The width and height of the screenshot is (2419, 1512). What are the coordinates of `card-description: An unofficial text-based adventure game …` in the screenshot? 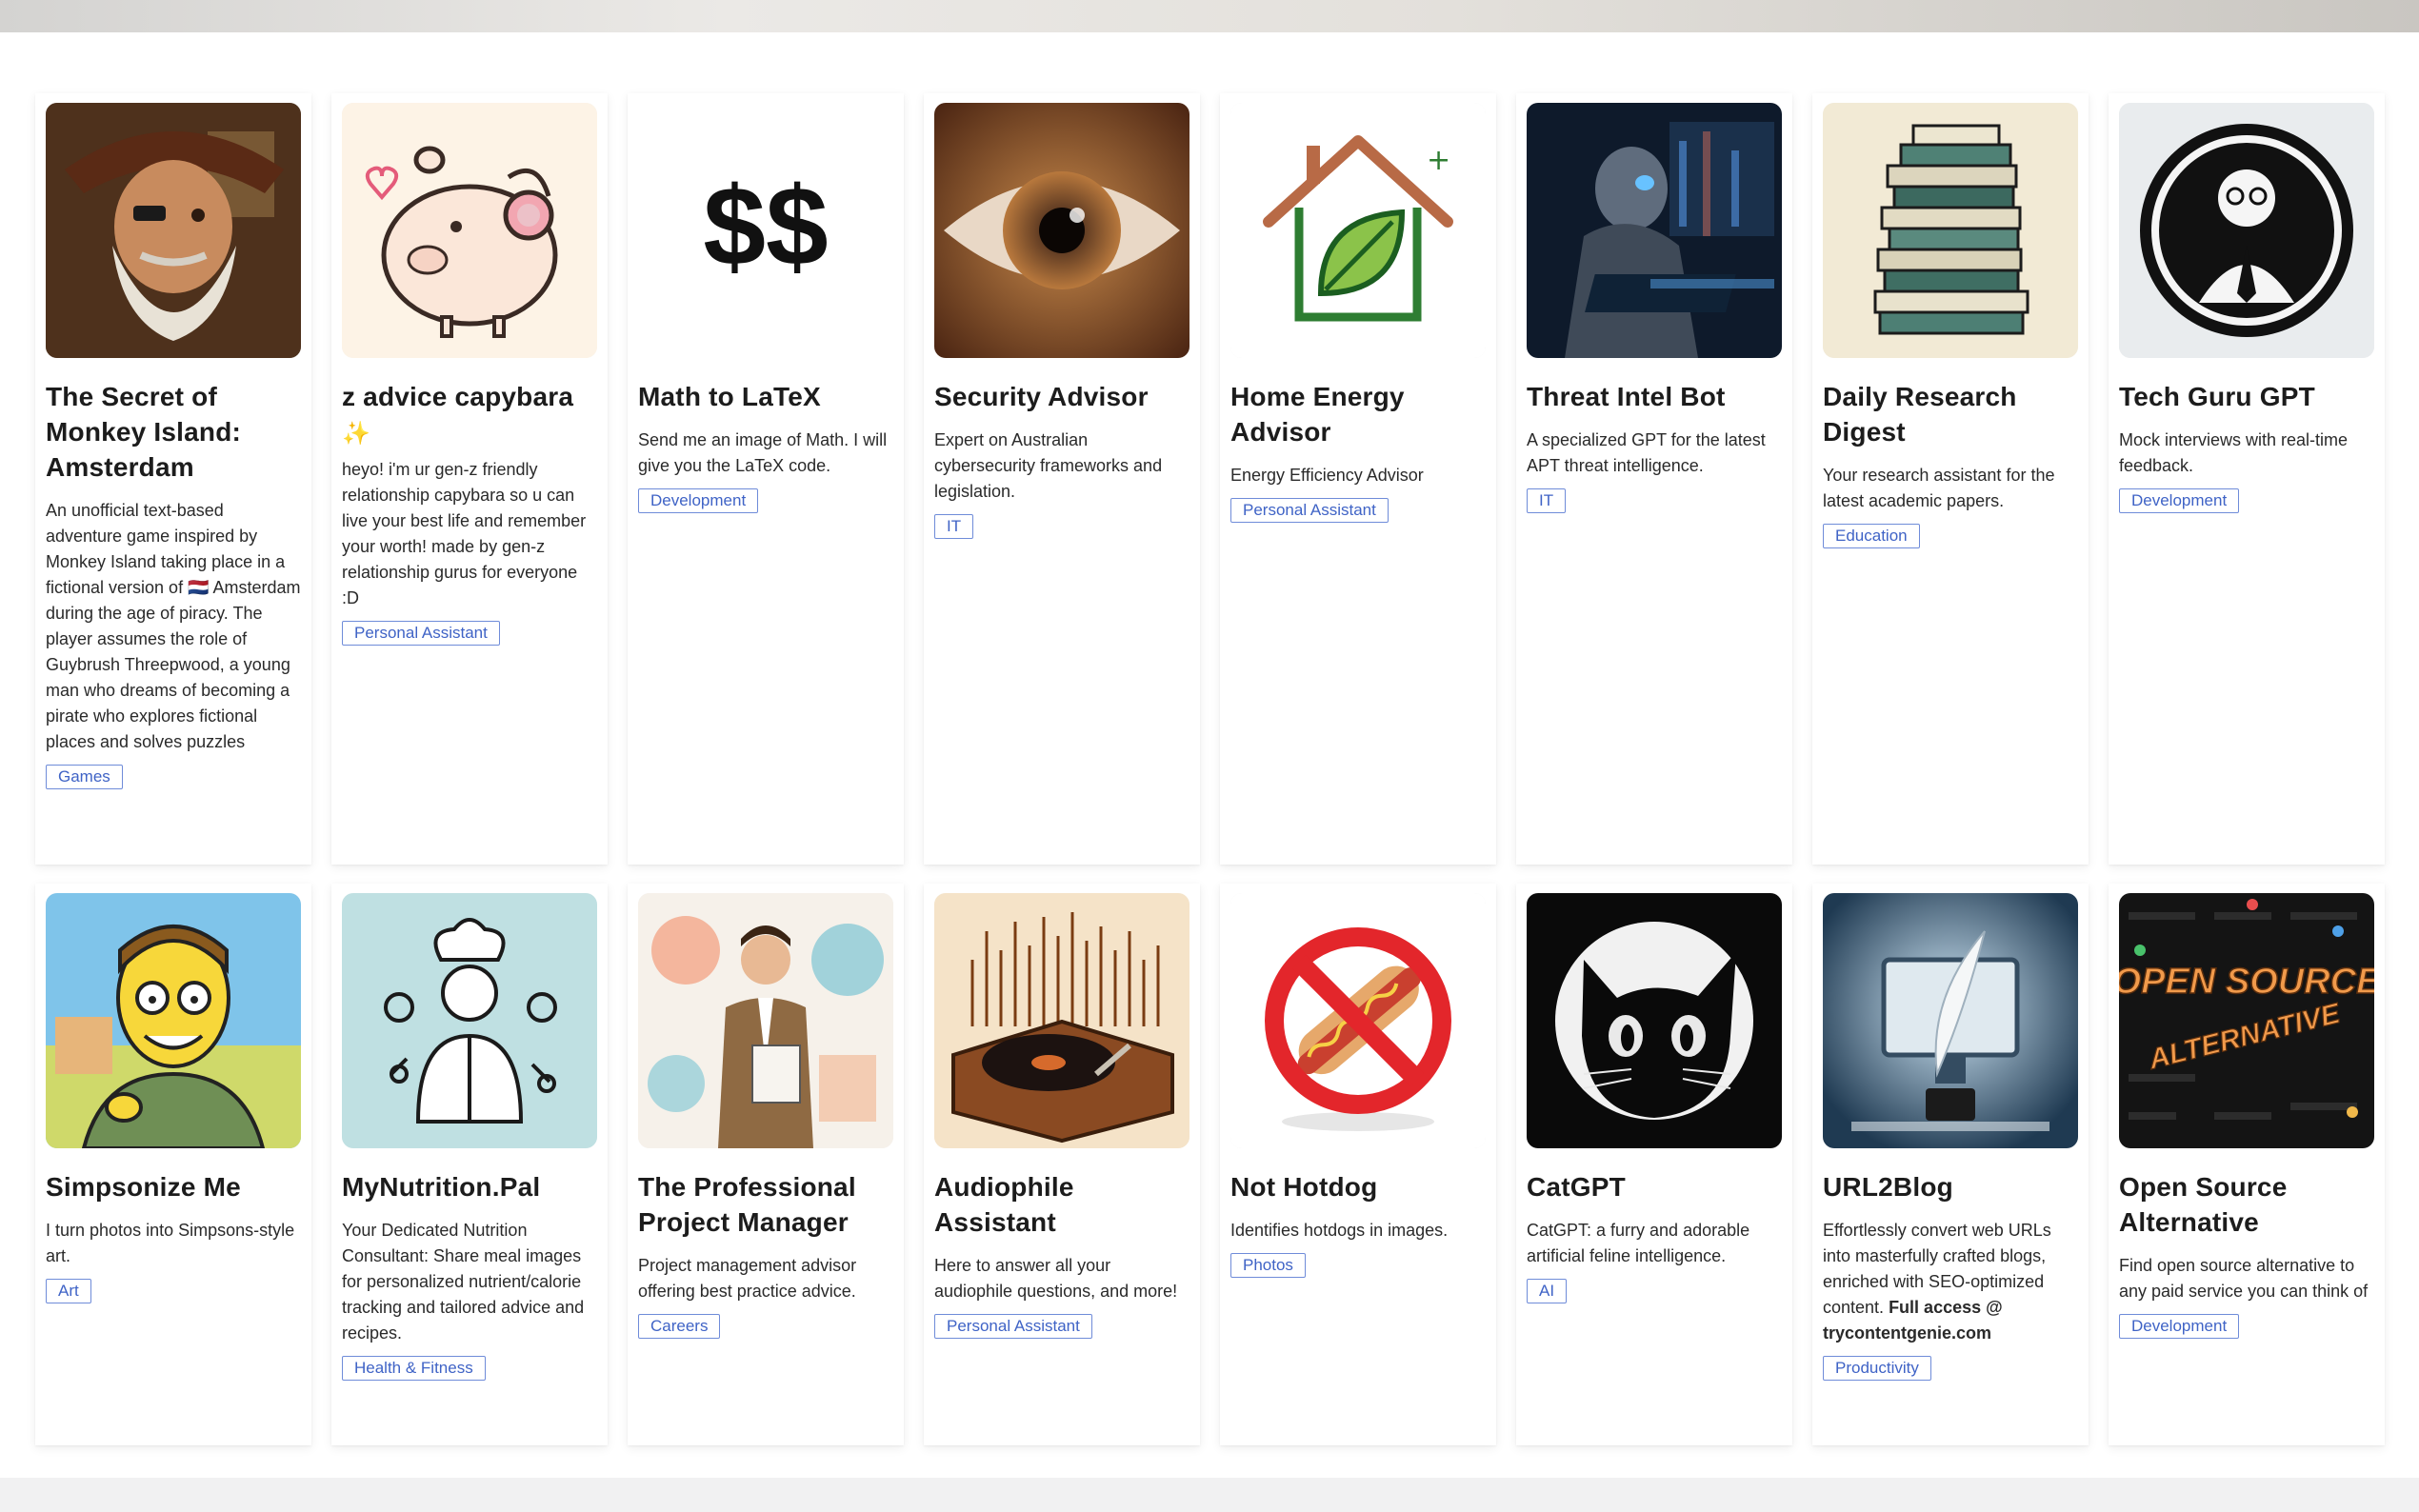 It's located at (173, 626).